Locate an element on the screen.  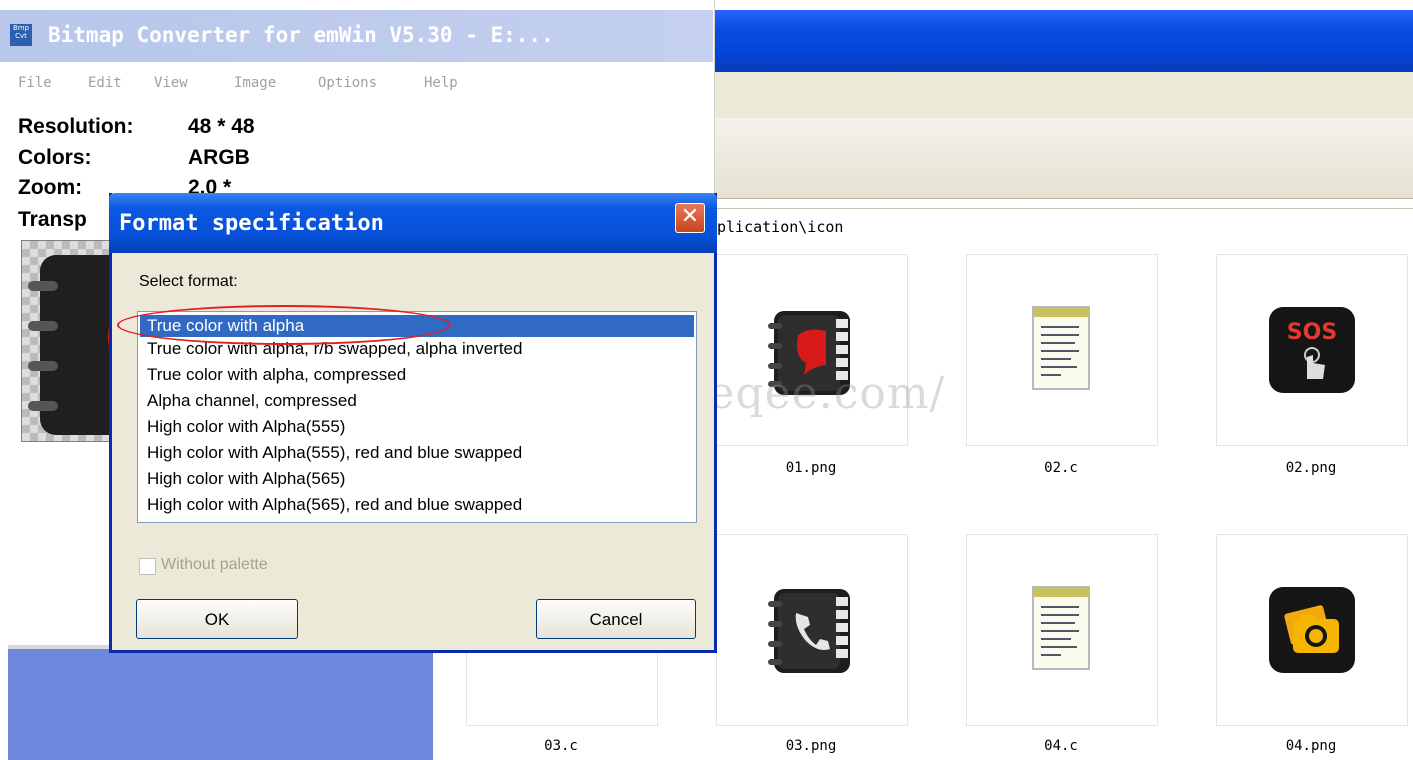
file-label: 01.png is located at coordinates (811, 468).